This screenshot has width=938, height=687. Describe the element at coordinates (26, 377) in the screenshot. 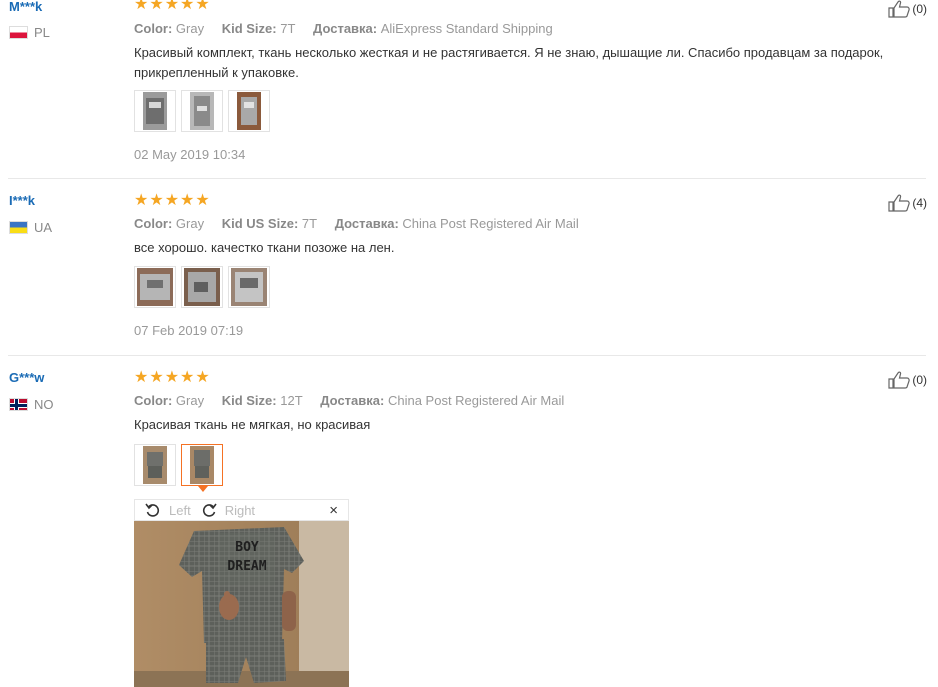

I see `reviewer-name: G***w` at that location.